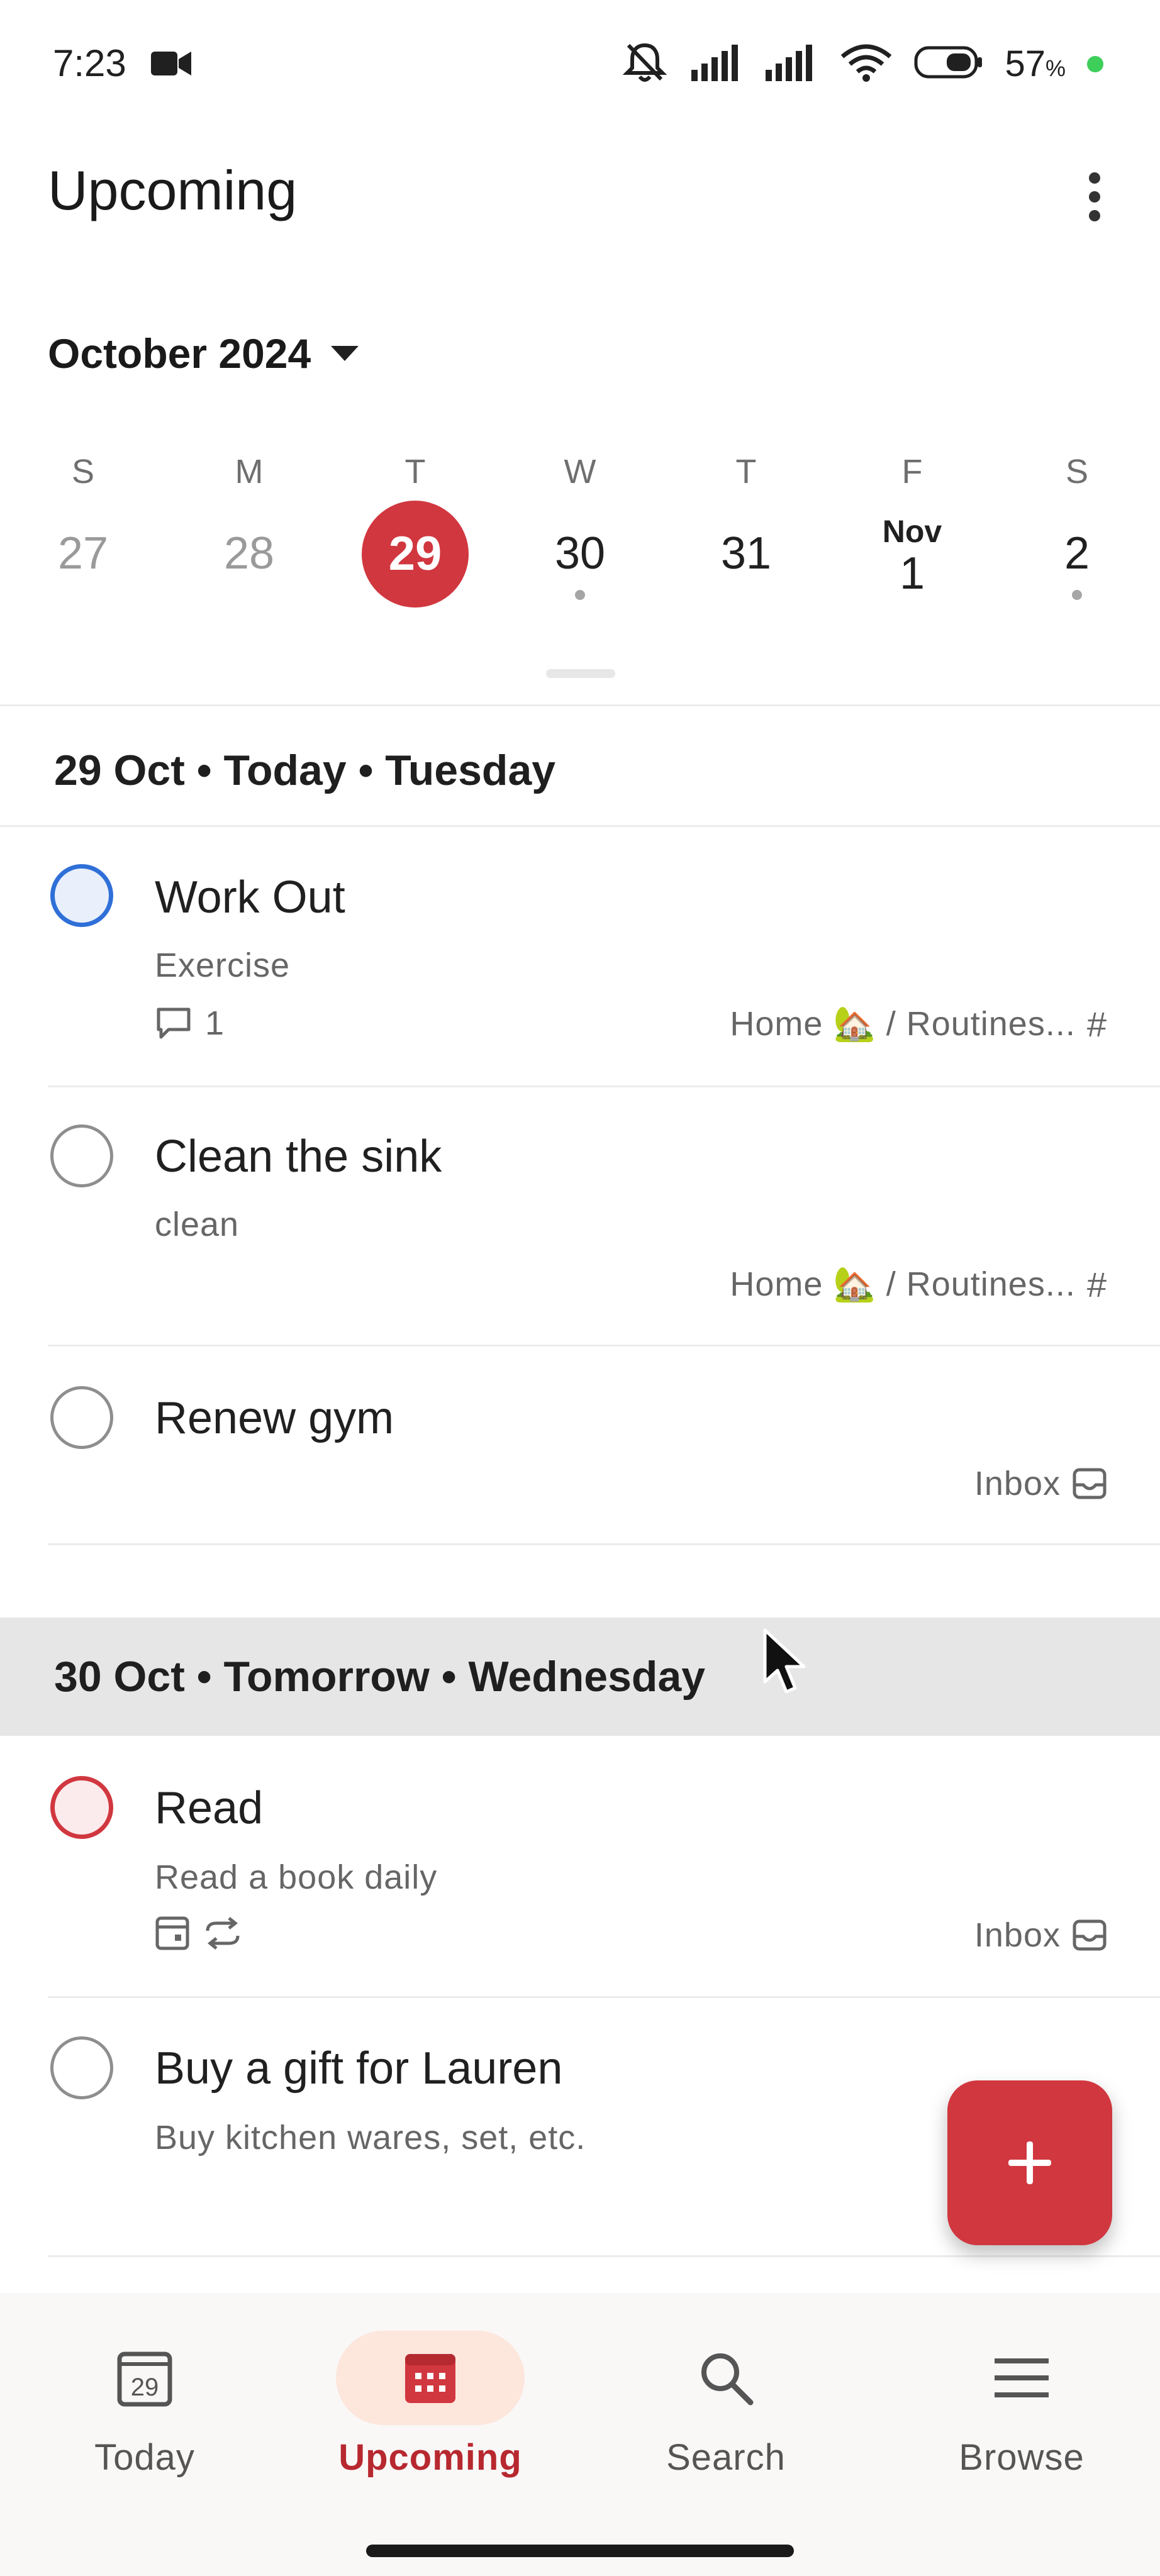 This screenshot has height=2576, width=1160. I want to click on day-29-selected: T 29, so click(415, 530).